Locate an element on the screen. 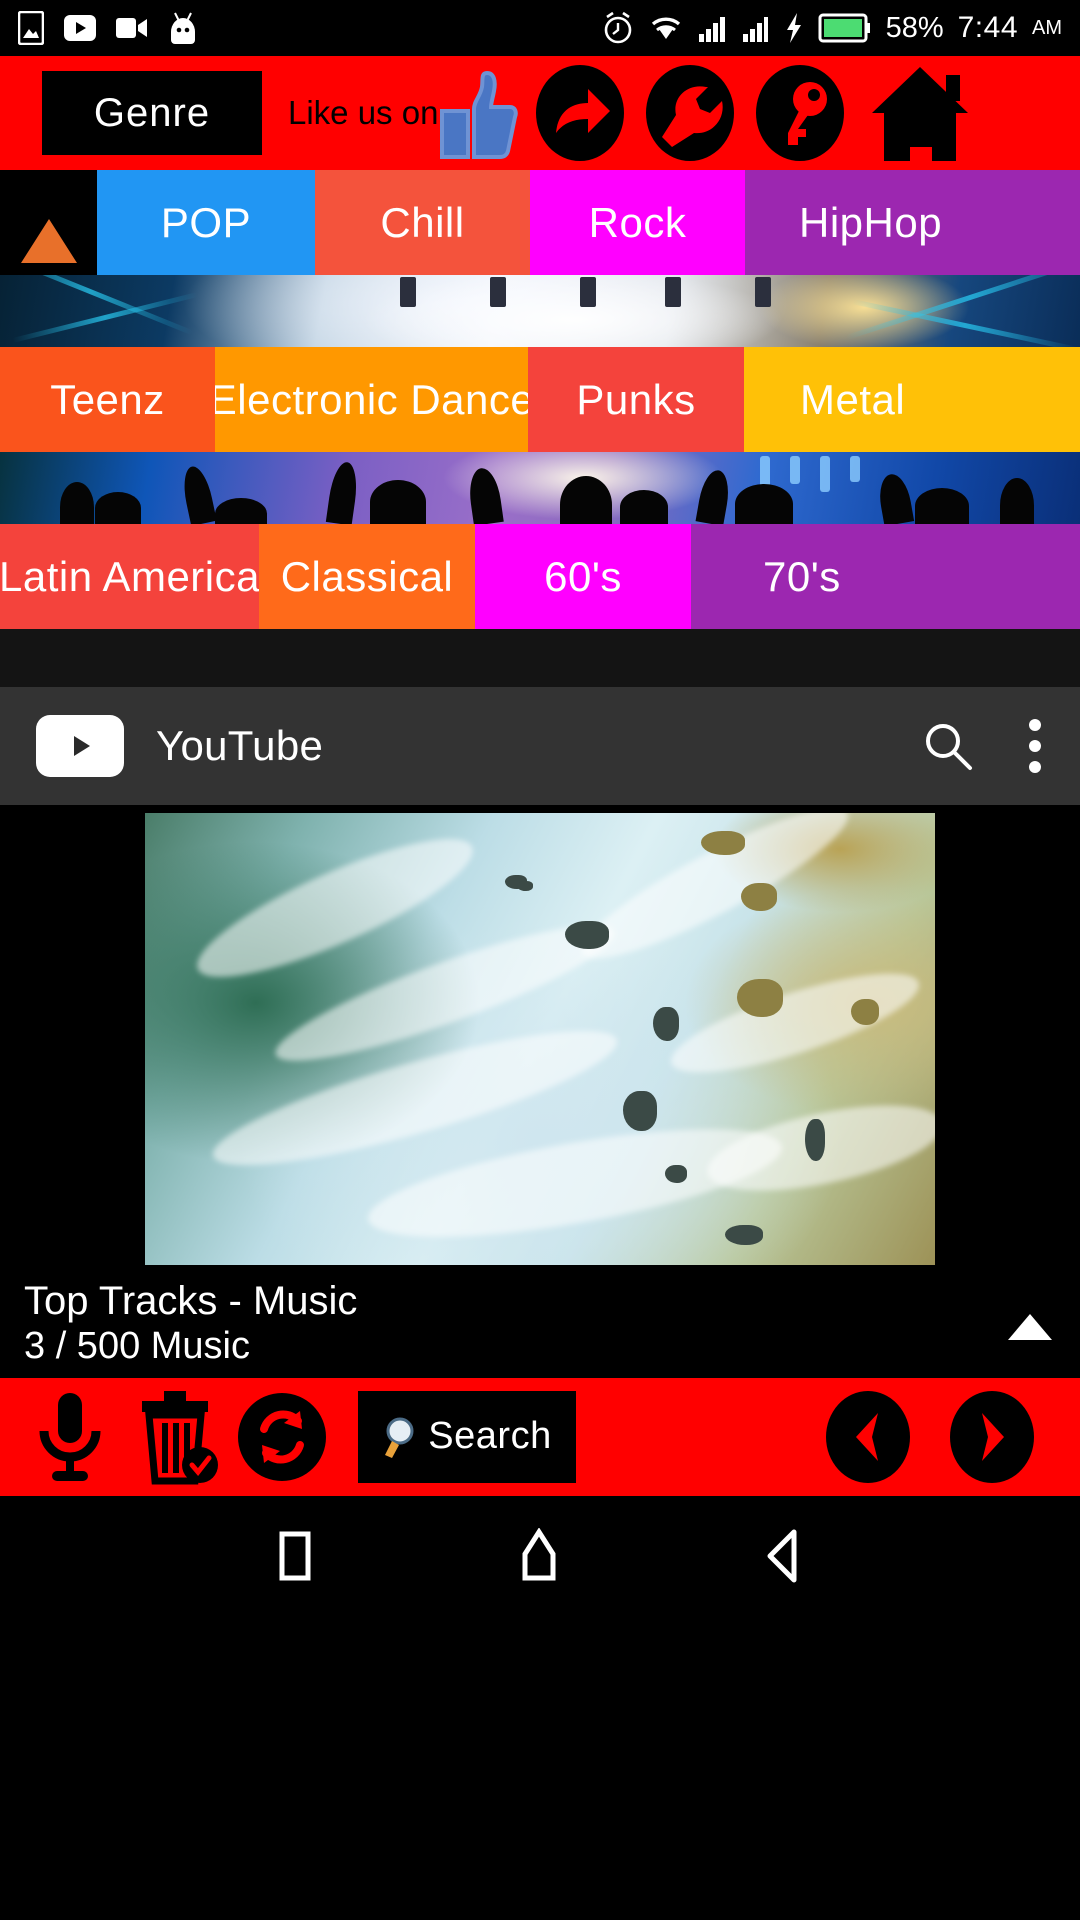 Image resolution: width=1080 pixels, height=1920 pixels. square-icon is located at coordinates (295, 1556).